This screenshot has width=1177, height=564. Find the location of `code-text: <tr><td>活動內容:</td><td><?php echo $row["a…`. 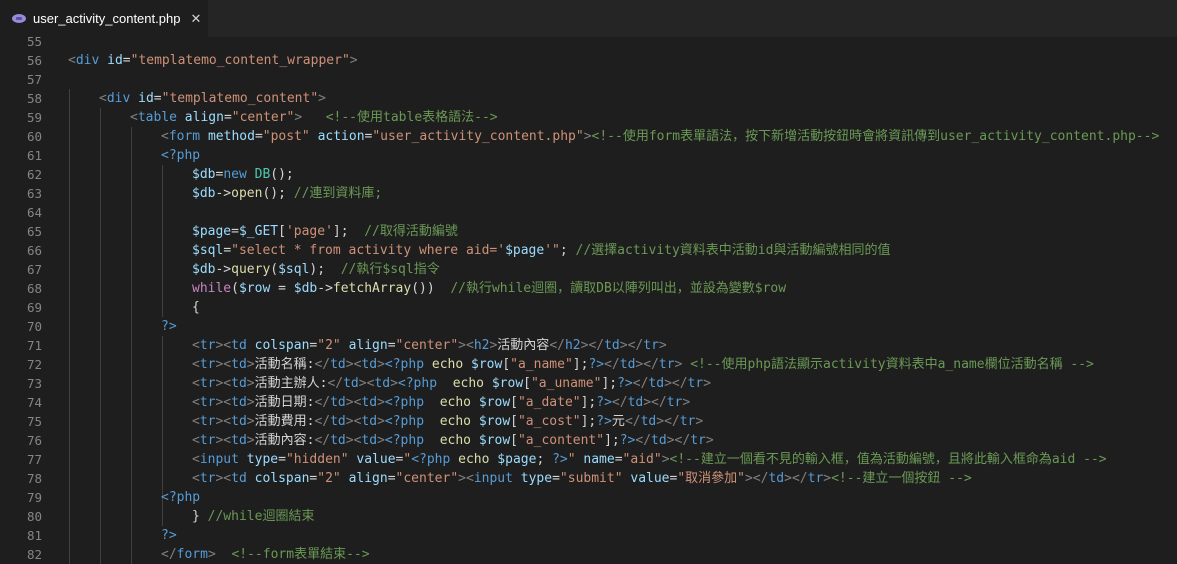

code-text: <tr><td>活動內容:</td><td><?php echo $row["a… is located at coordinates (453, 440).